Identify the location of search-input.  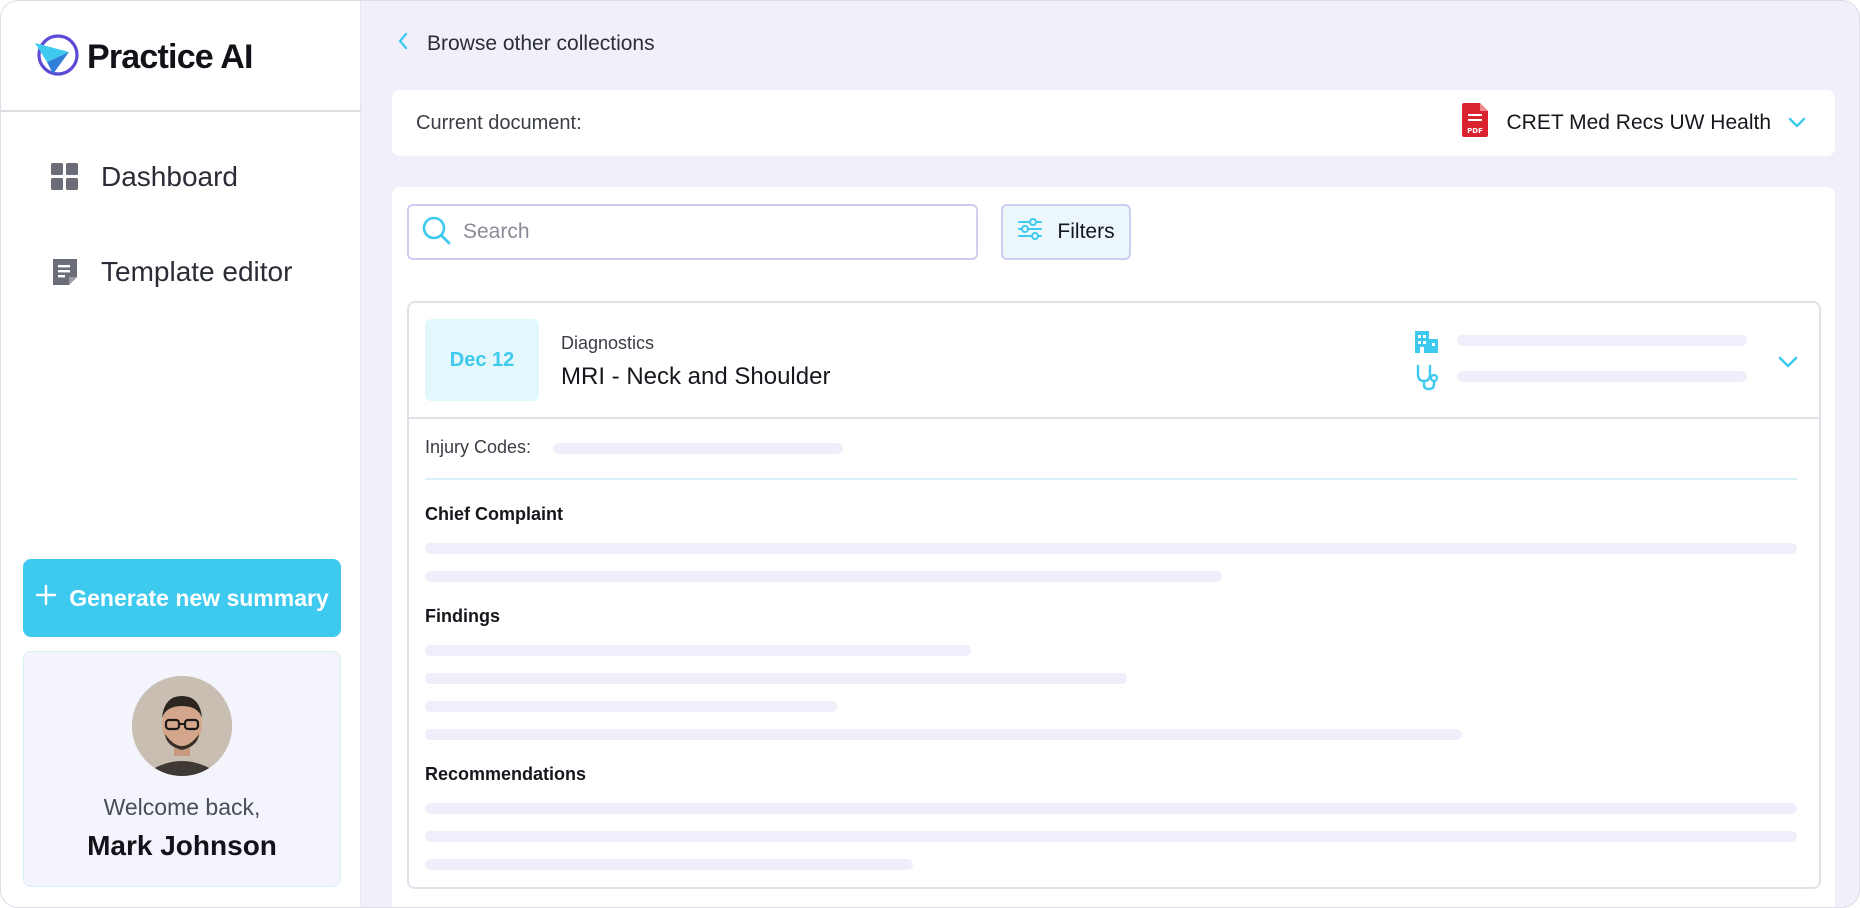
(703, 232).